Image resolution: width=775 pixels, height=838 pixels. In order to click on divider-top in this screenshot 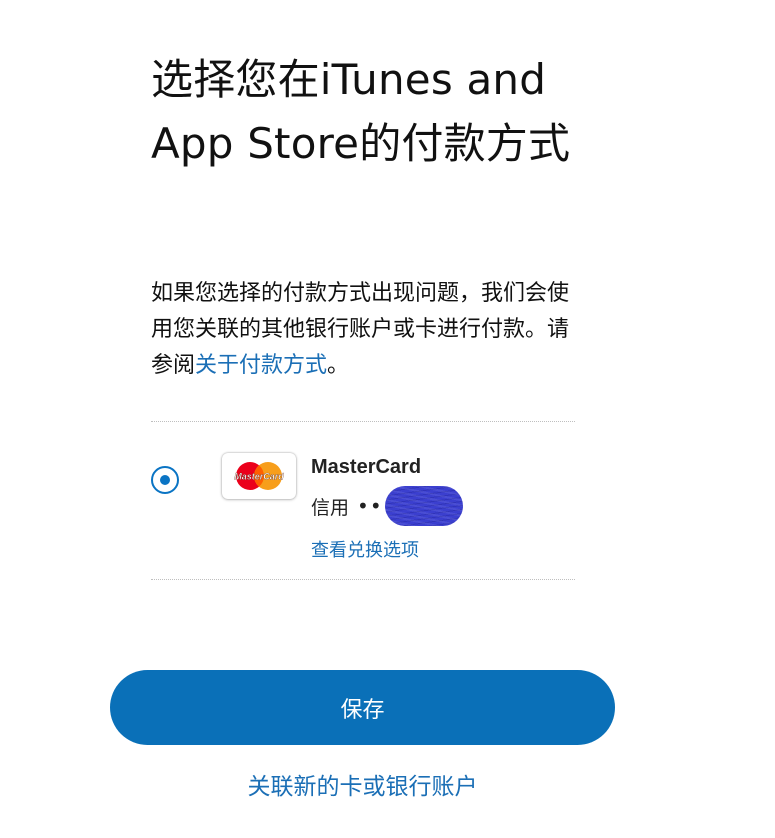, I will do `click(363, 421)`.